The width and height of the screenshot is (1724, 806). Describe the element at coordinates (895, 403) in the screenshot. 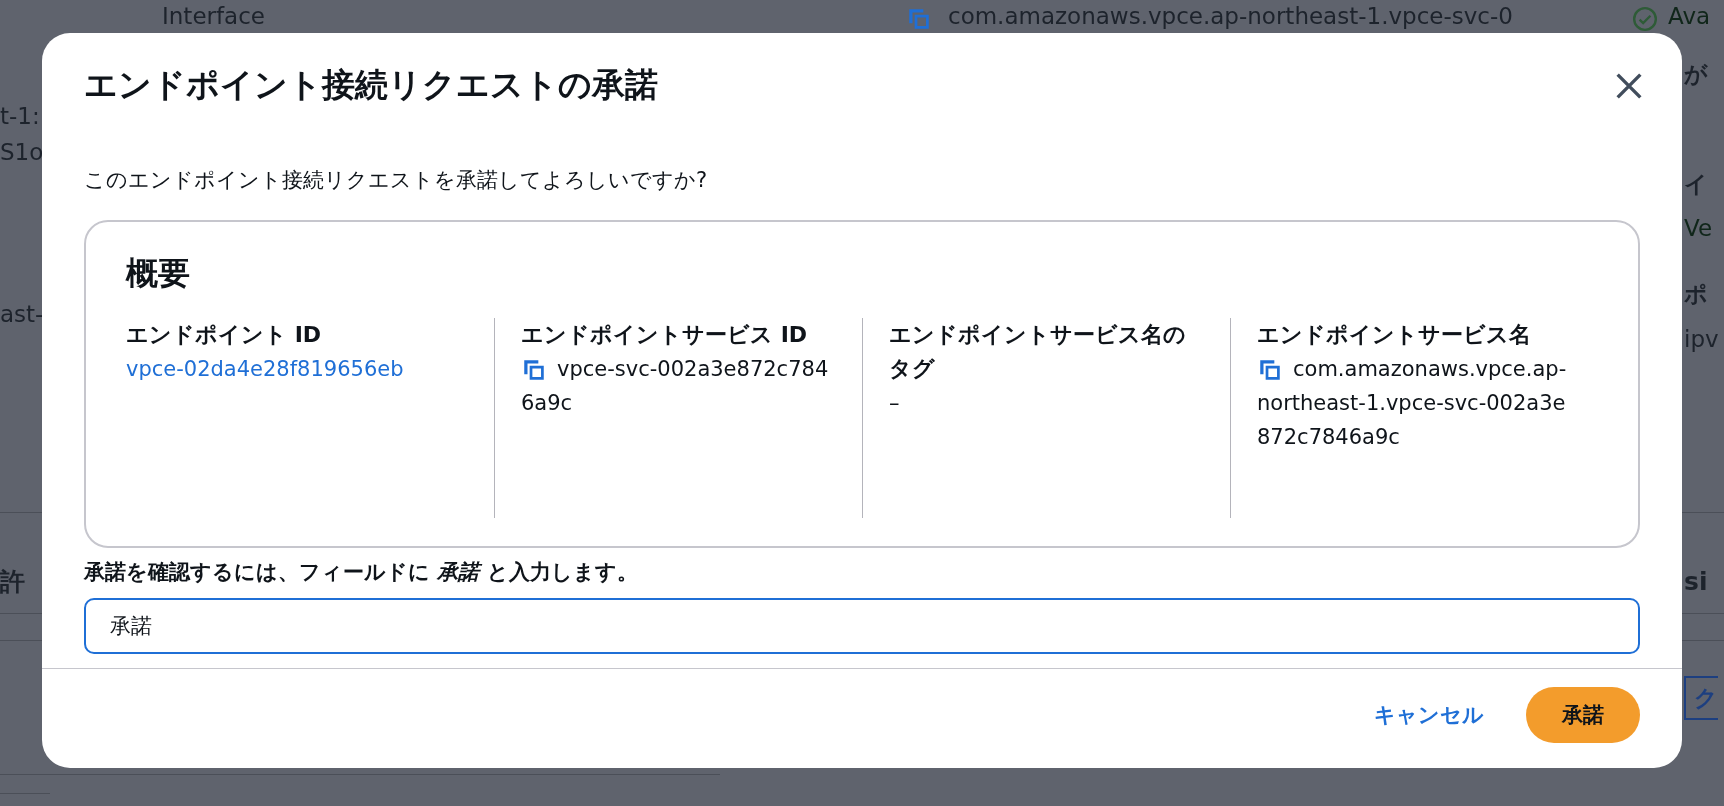

I see `field-value: –` at that location.